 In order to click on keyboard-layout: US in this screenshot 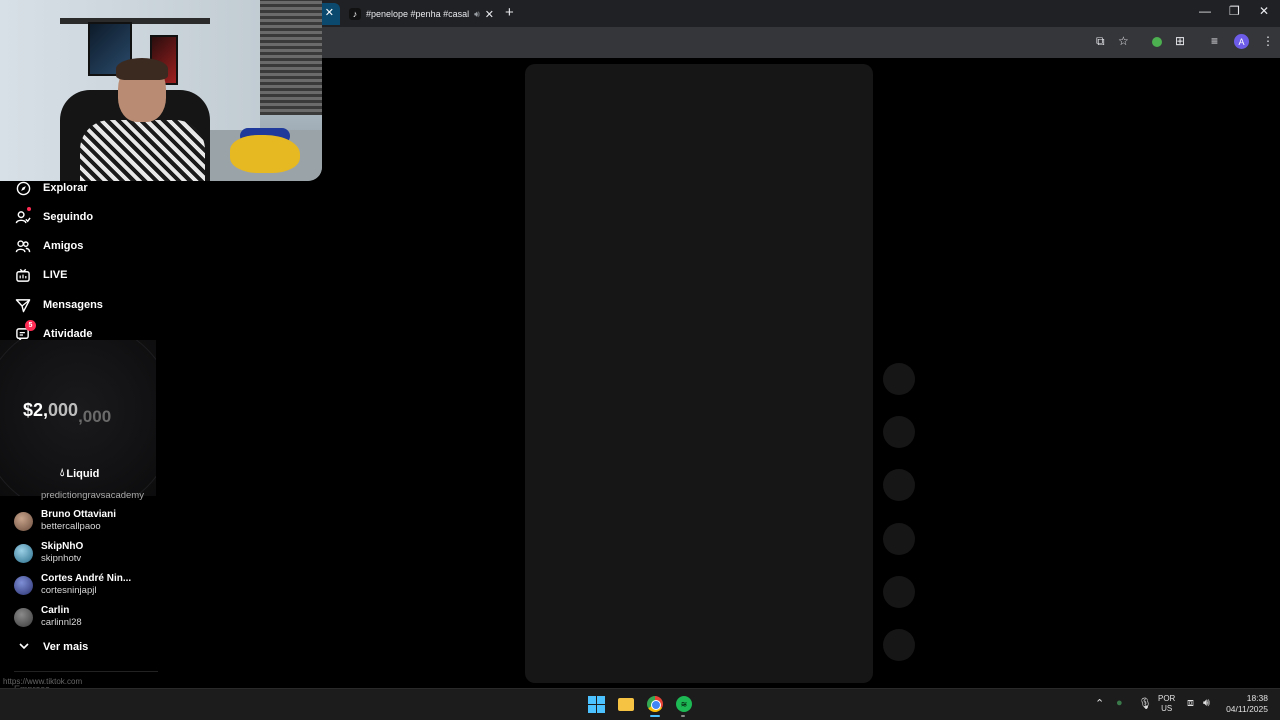, I will do `click(1167, 708)`.